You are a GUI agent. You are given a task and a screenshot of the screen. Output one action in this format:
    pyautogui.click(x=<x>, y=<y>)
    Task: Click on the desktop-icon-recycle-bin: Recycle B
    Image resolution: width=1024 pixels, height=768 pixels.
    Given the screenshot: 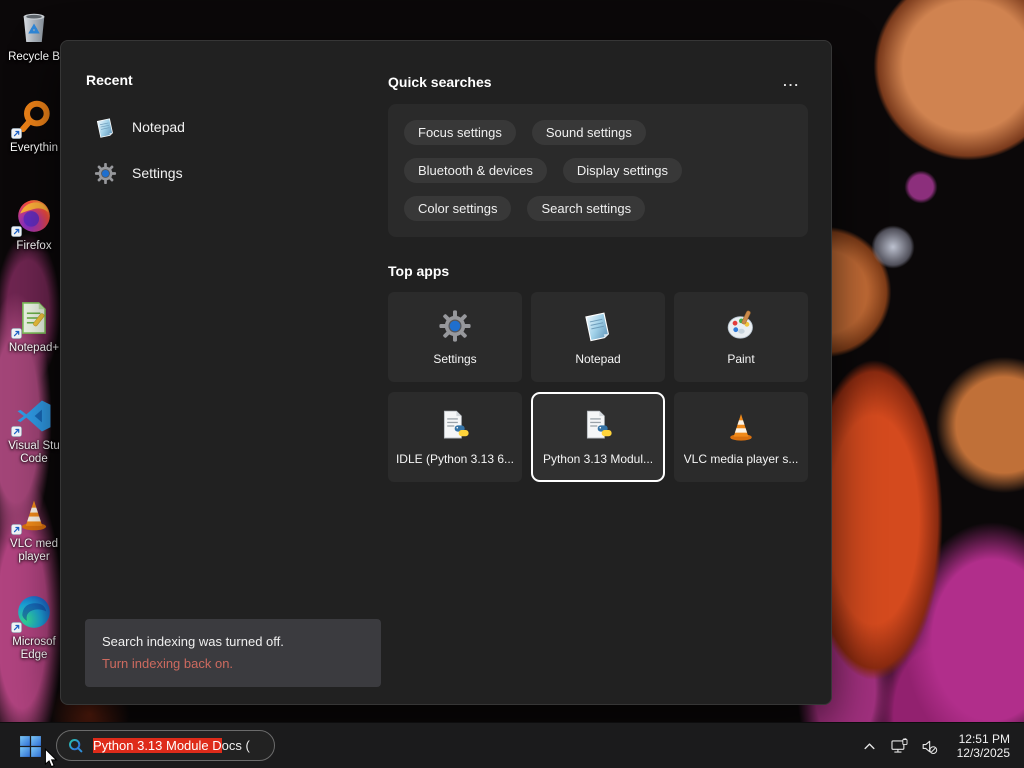 What is the action you would take?
    pyautogui.click(x=34, y=35)
    